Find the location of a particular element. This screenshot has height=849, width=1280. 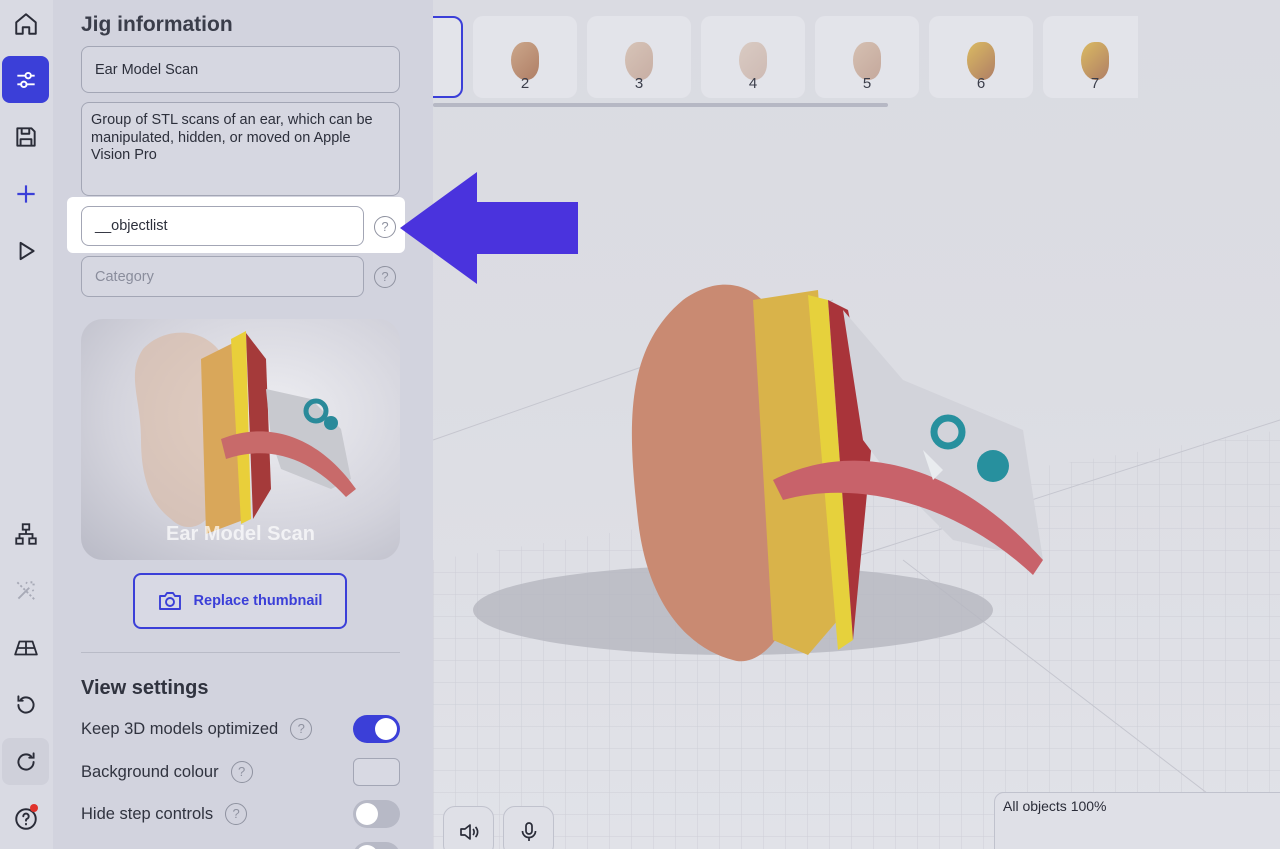

play-icon is located at coordinates (27, 250).